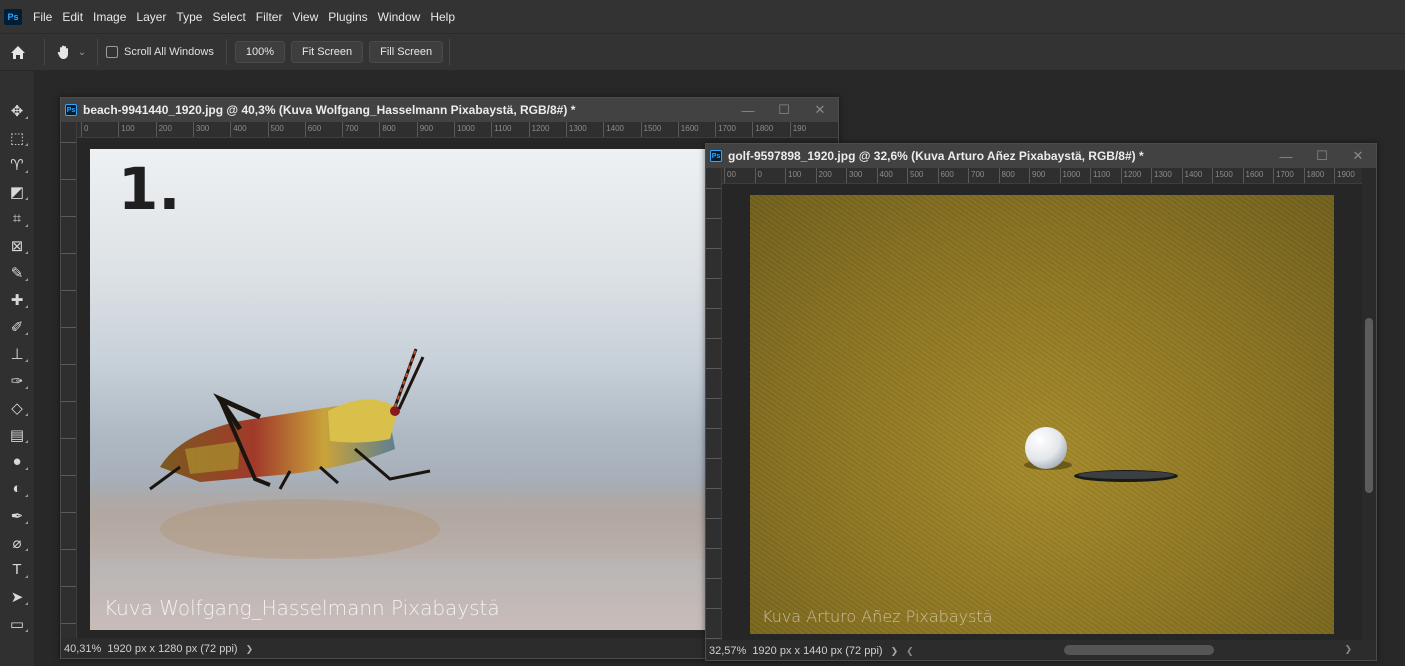 This screenshot has height=666, width=1405. What do you see at coordinates (169, 52) in the screenshot?
I see `scroll-all-windows-label: Scroll All Windows` at bounding box center [169, 52].